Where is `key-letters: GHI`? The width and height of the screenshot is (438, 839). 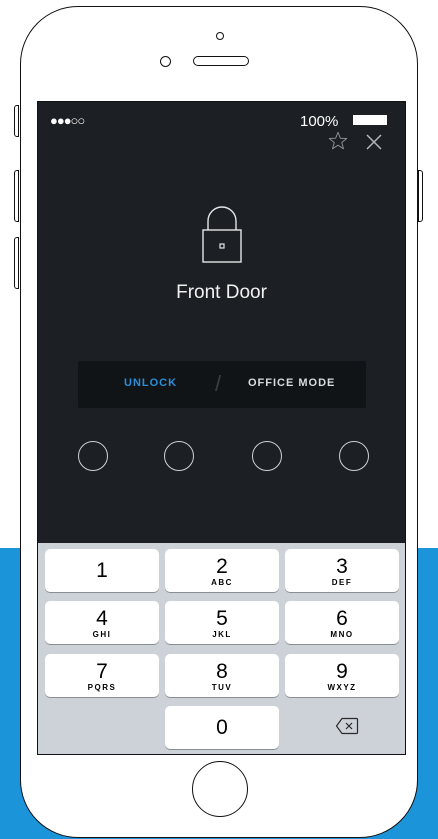
key-letters: GHI is located at coordinates (102, 634).